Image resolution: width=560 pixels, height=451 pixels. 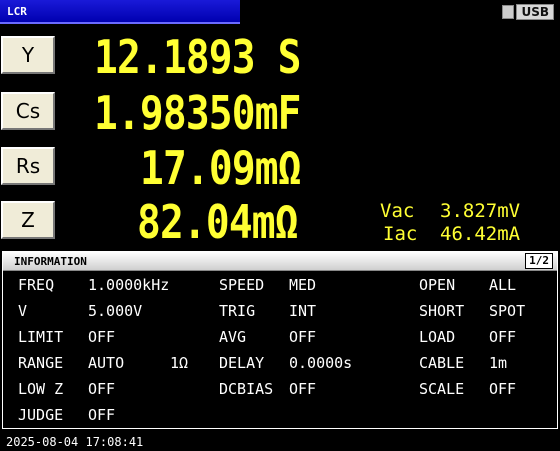 I want to click on setting-value-r4-c5: 0.0000s, so click(x=321, y=363).